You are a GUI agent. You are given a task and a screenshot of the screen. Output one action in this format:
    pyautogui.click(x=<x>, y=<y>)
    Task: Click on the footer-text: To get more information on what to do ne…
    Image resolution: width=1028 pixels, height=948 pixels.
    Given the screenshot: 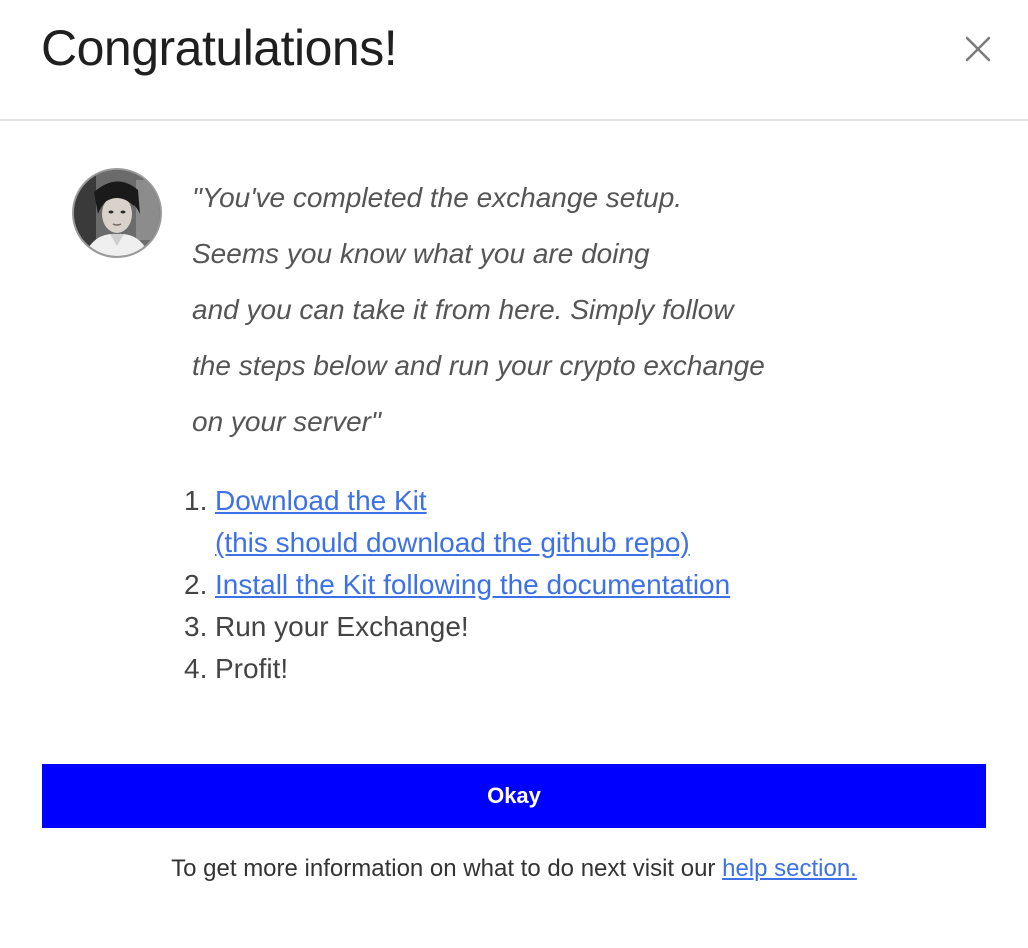 What is the action you would take?
    pyautogui.click(x=447, y=868)
    